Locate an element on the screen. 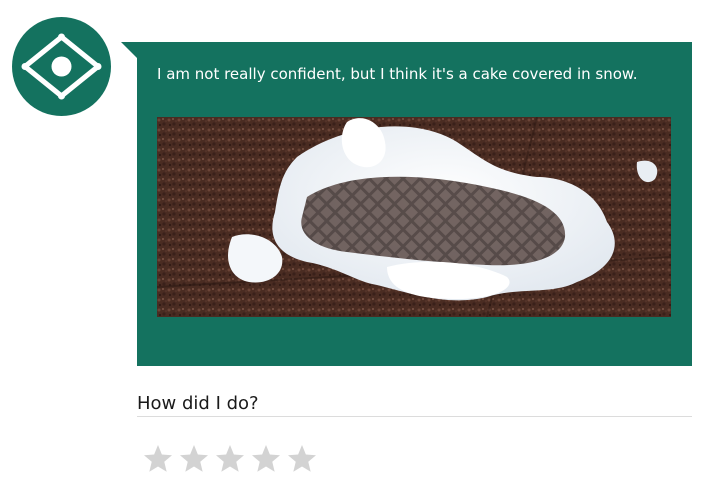 The height and width of the screenshot is (496, 720). star-rating is located at coordinates (230, 459).